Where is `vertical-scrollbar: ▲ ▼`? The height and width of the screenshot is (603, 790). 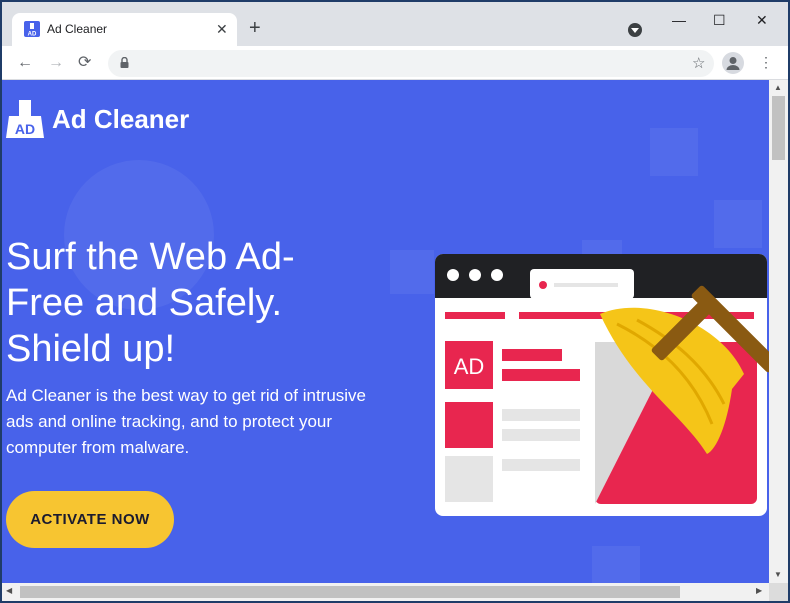 vertical-scrollbar: ▲ ▼ is located at coordinates (778, 331).